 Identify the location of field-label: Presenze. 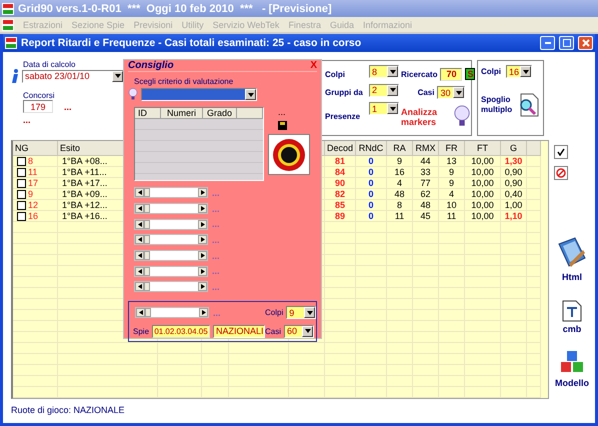
(342, 117).